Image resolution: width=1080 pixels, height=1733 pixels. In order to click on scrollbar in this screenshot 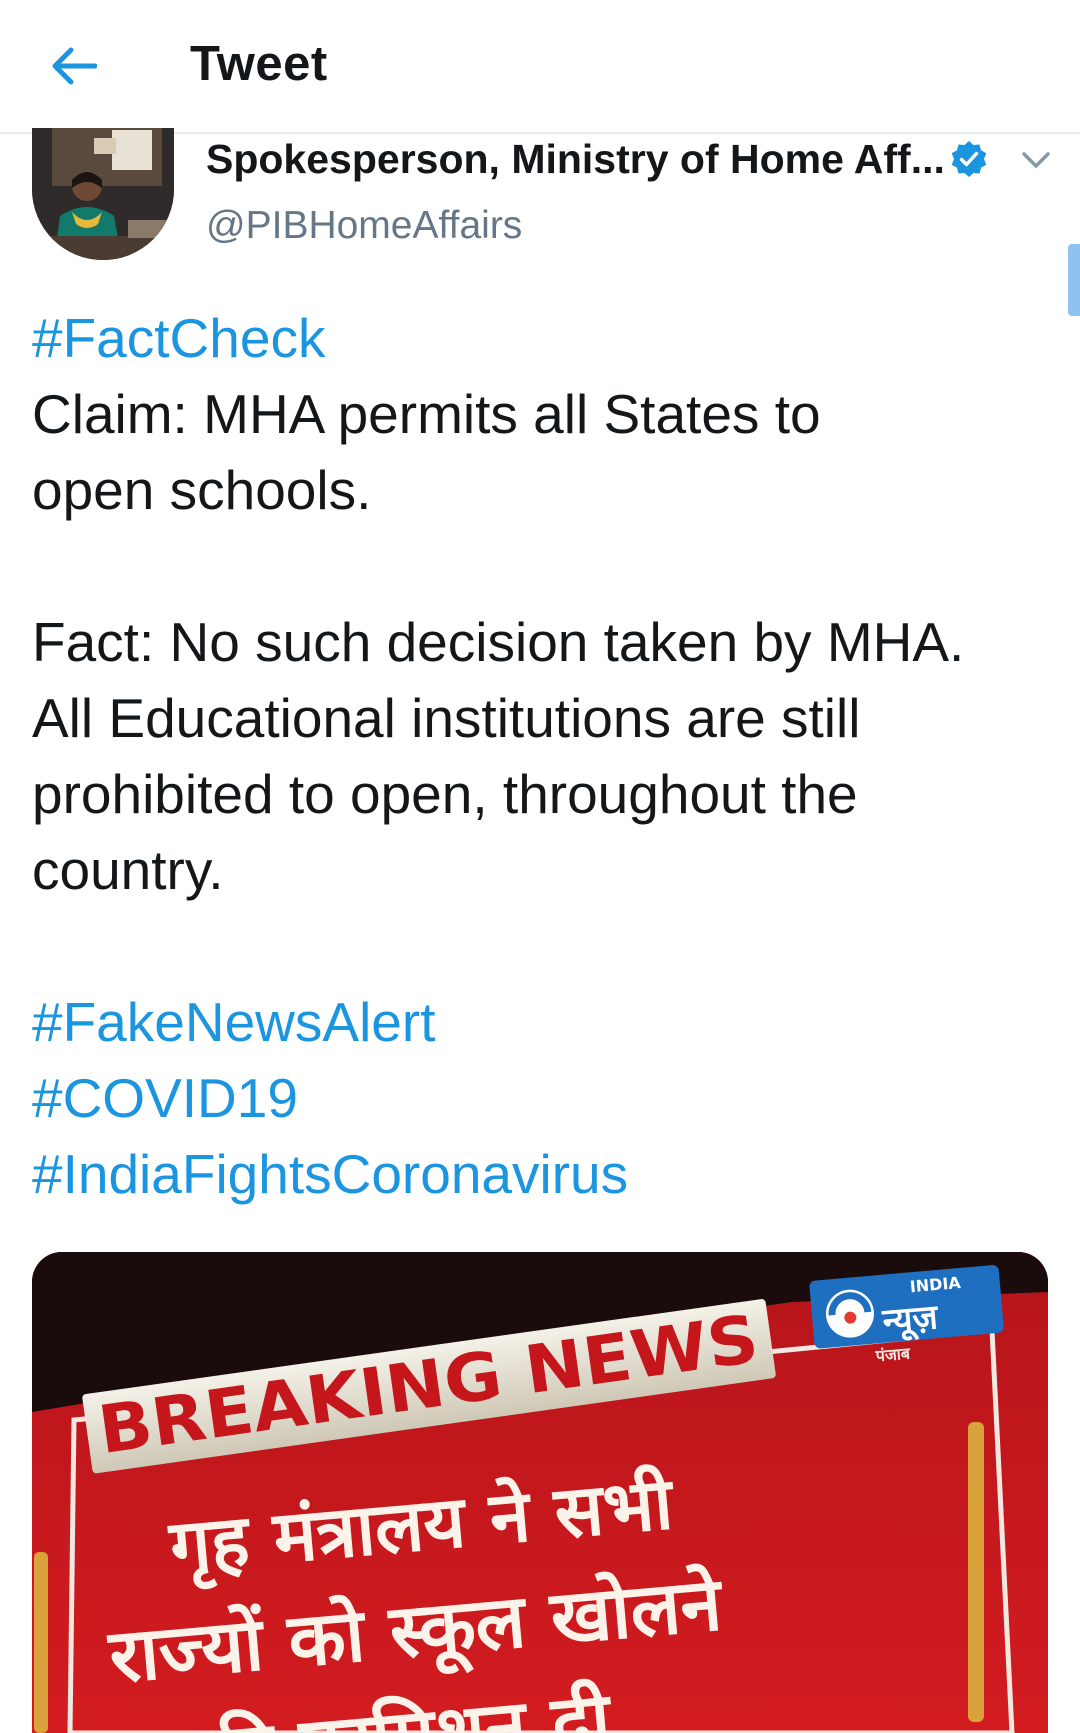, I will do `click(1074, 280)`.